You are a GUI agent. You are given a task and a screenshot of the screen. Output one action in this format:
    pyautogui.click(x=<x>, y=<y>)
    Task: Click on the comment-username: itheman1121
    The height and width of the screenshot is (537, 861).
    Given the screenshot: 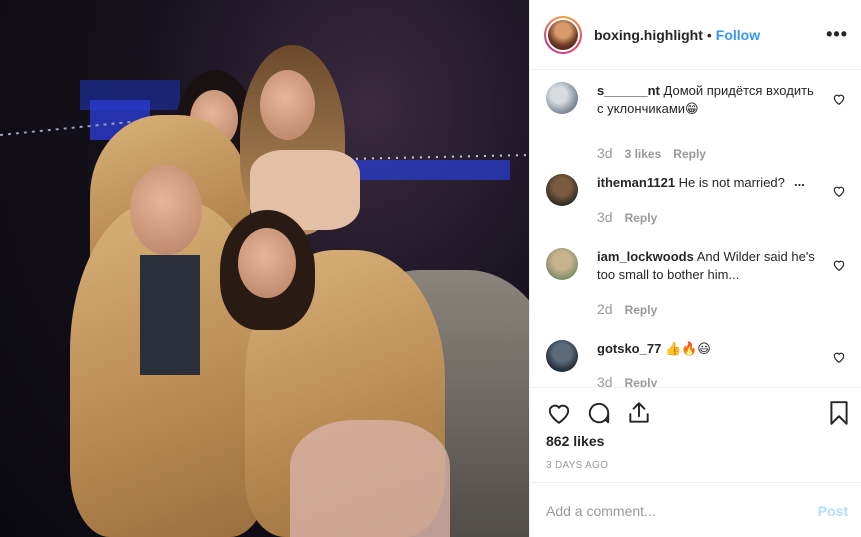 What is the action you would take?
    pyautogui.click(x=636, y=182)
    